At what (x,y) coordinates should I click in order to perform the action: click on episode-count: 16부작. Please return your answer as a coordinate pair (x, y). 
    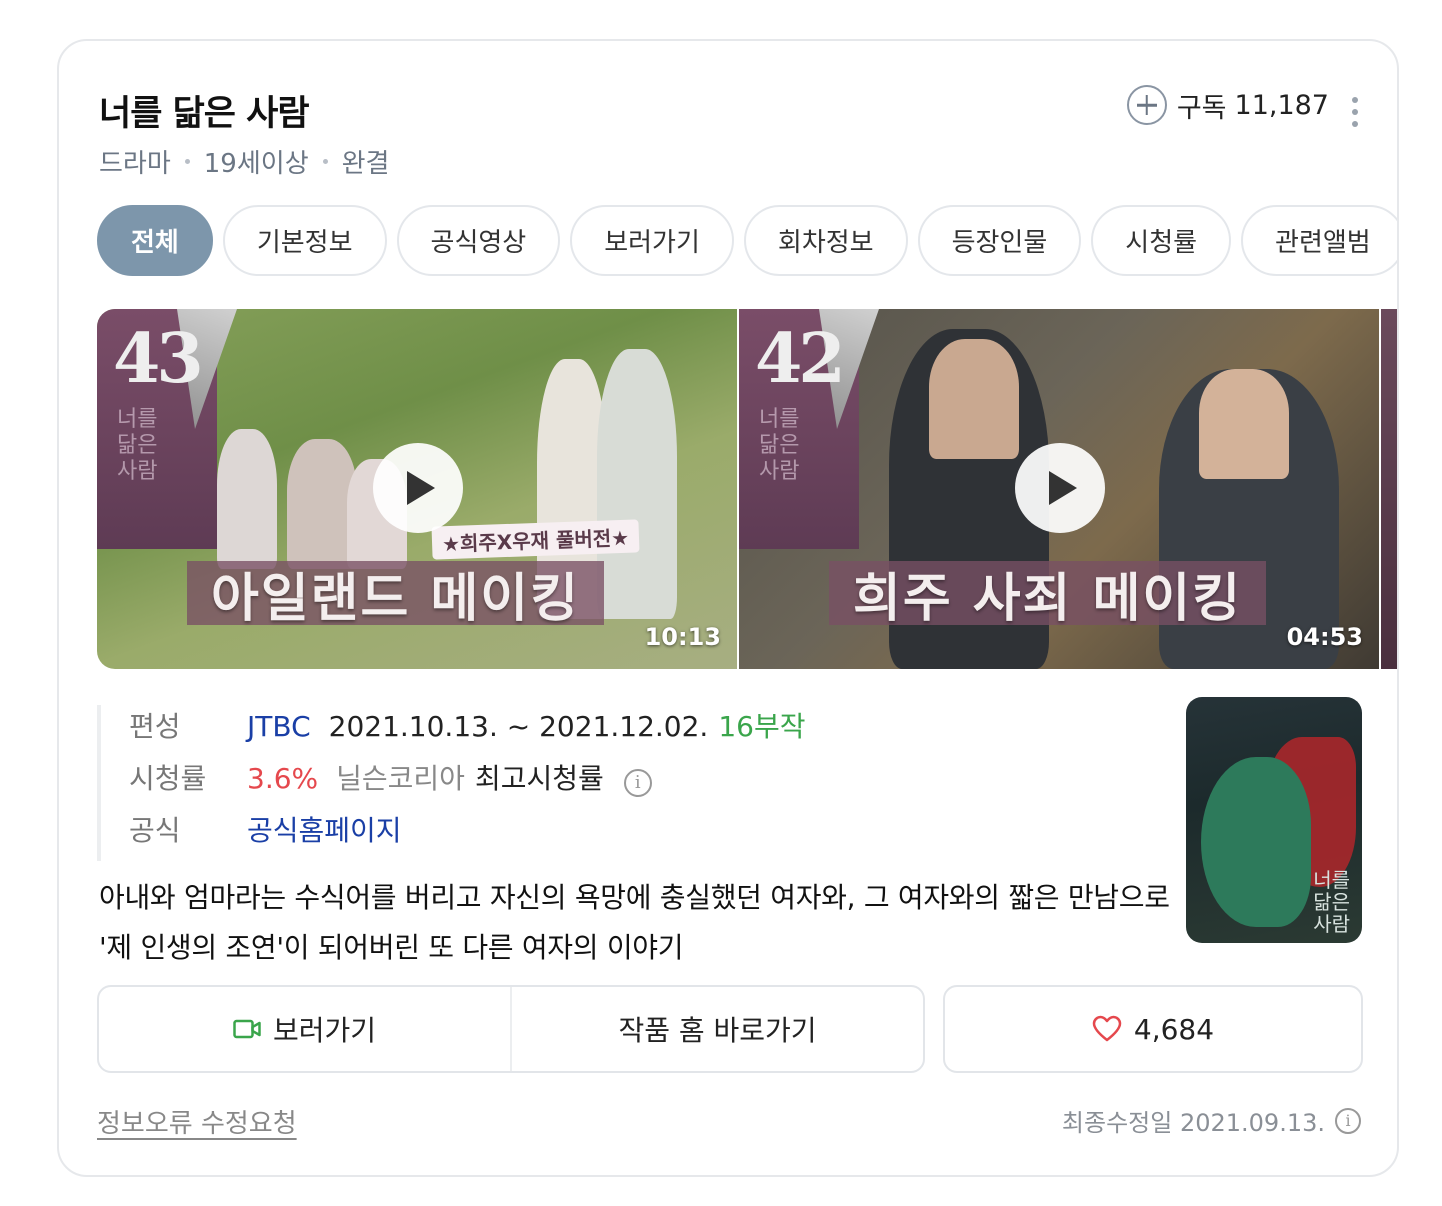
    Looking at the image, I should click on (761, 725).